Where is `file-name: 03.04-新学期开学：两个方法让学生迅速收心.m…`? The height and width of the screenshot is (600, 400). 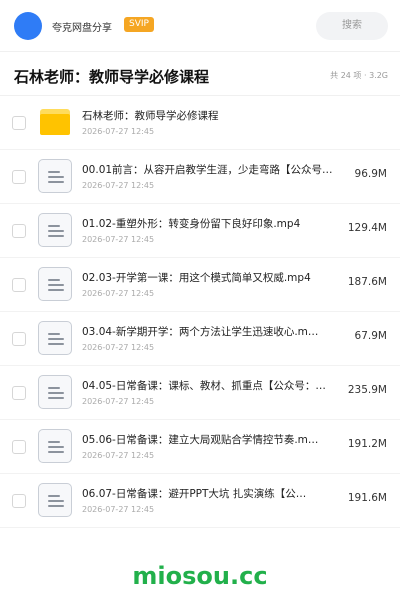
file-name: 03.04-新学期开学：两个方法让学生迅速收心.m… is located at coordinates (200, 332).